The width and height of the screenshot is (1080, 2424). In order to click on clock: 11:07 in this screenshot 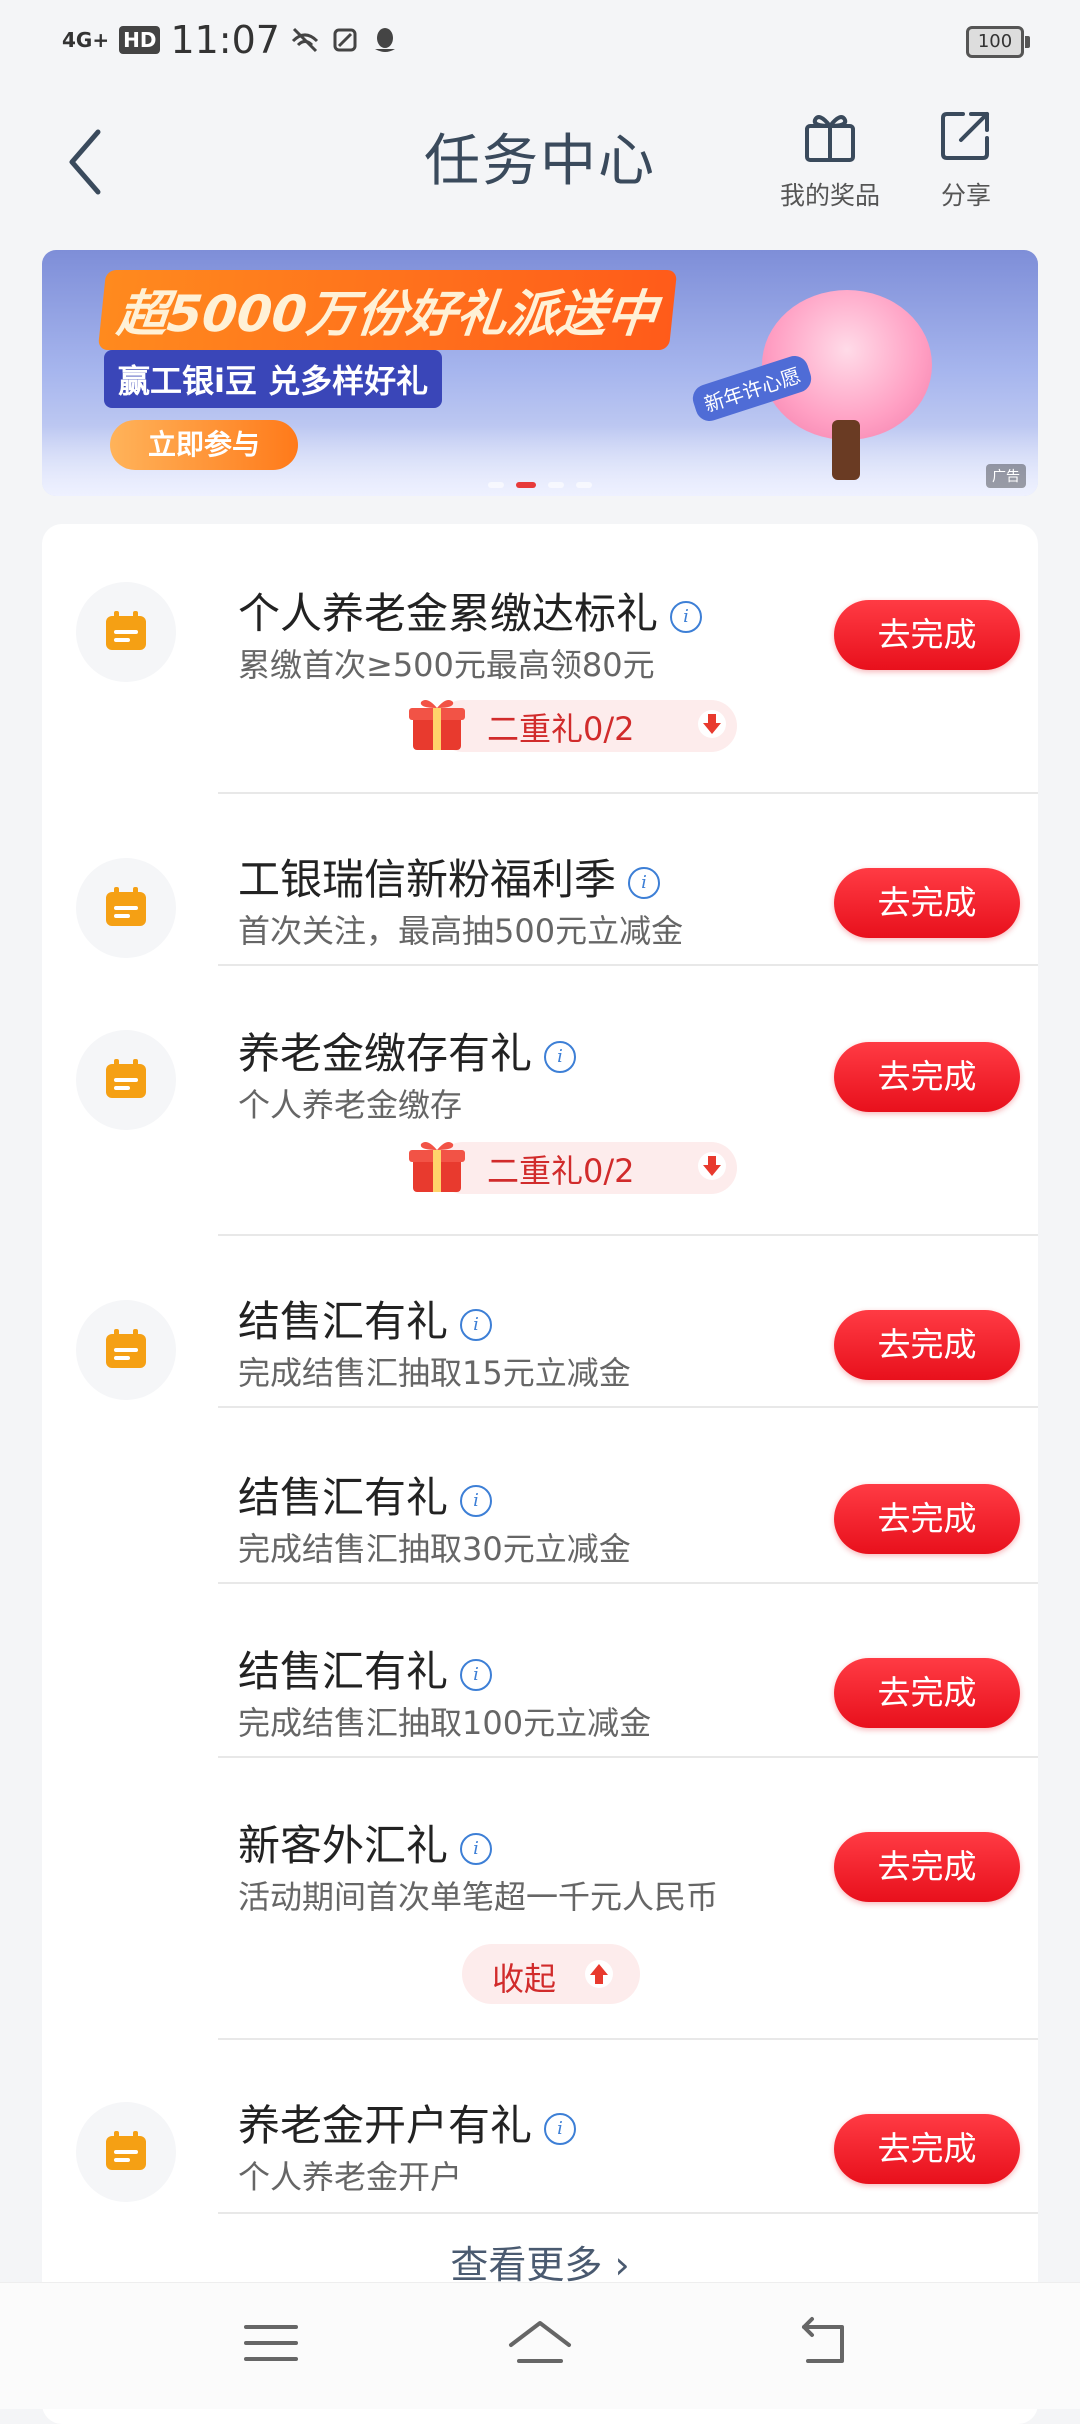, I will do `click(225, 40)`.